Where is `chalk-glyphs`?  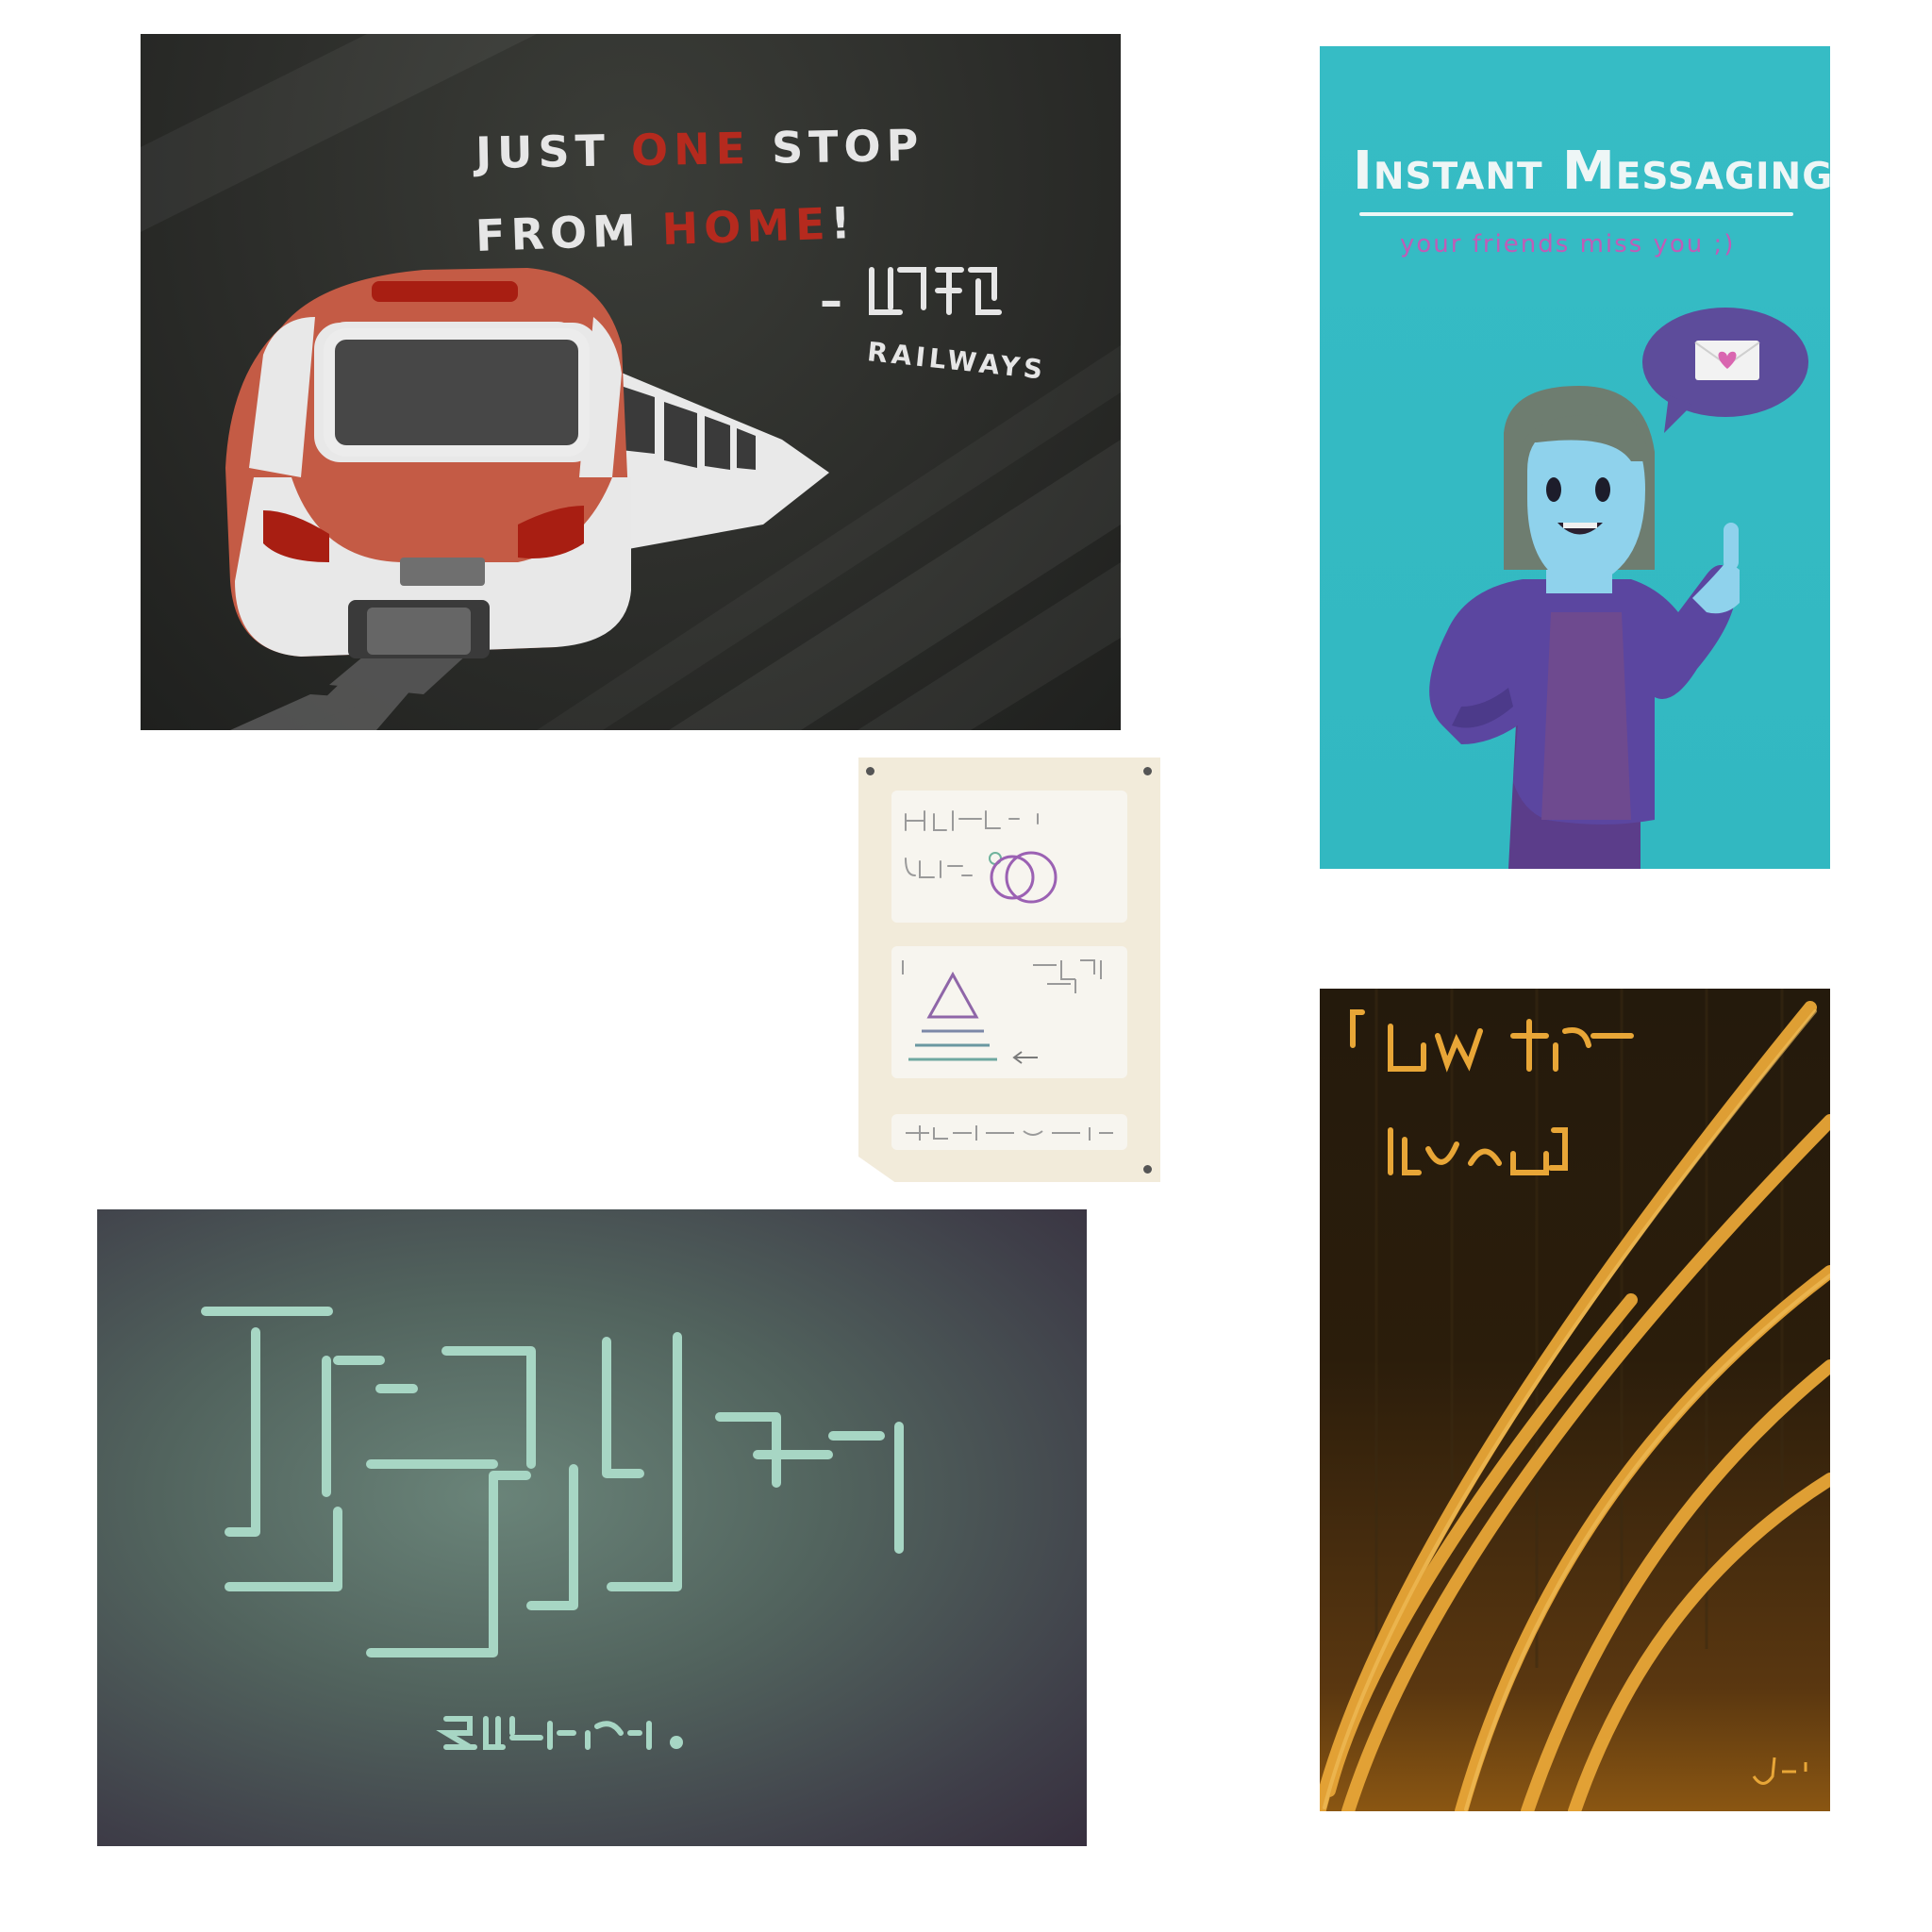 chalk-glyphs is located at coordinates (552, 1528).